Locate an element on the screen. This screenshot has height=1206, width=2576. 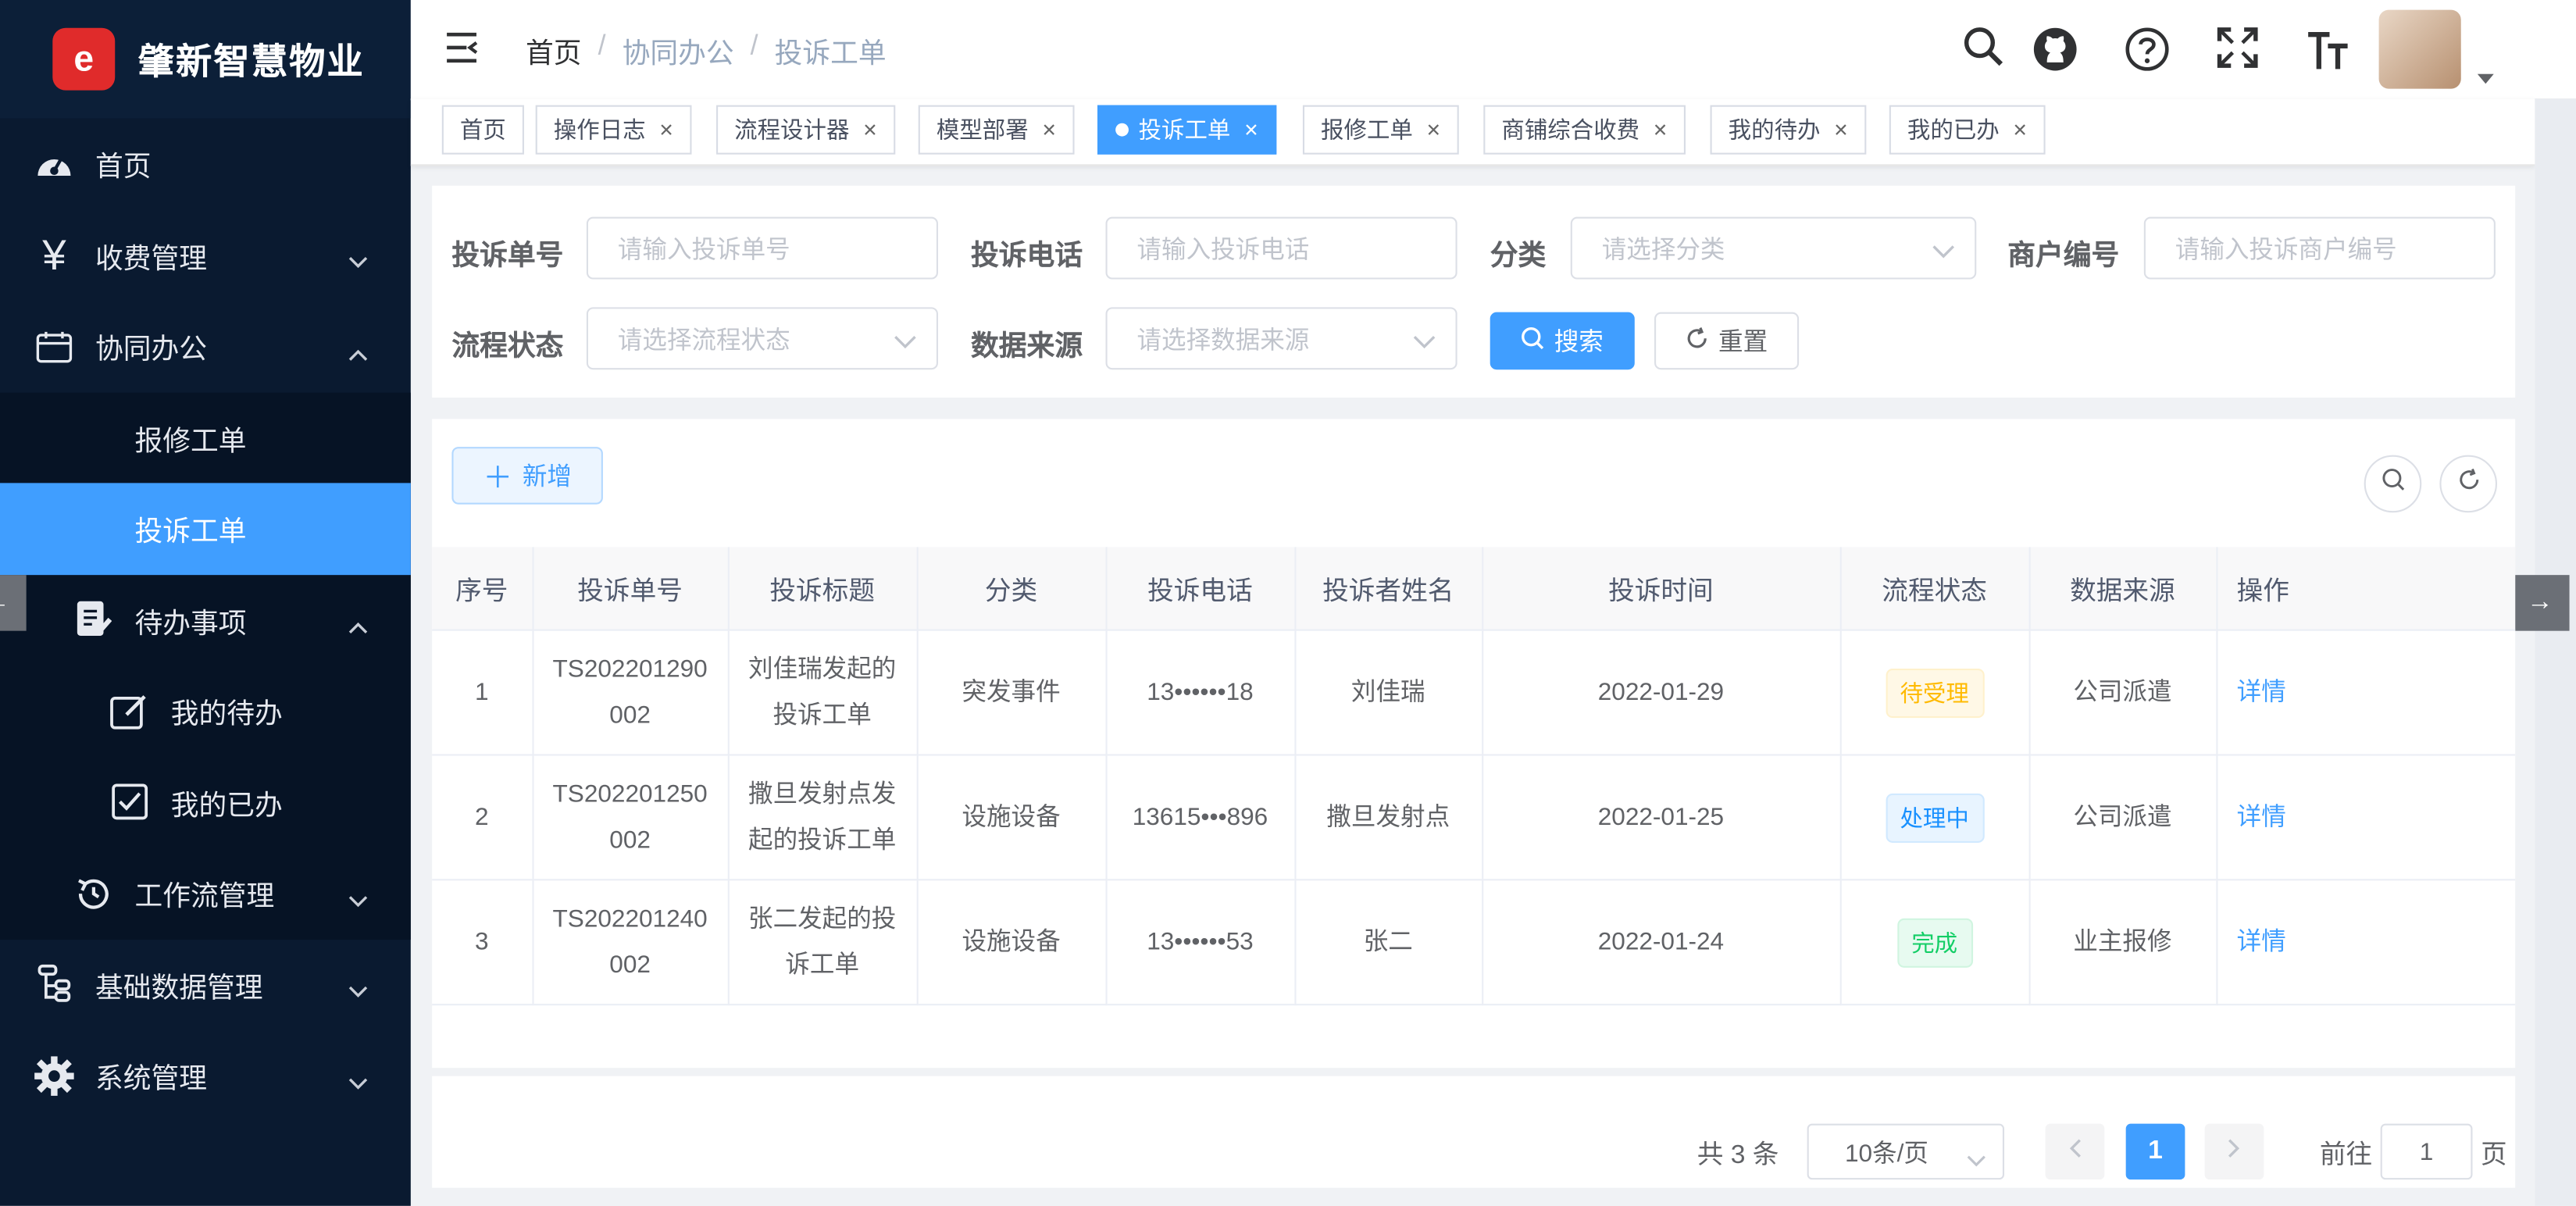
page-number-button: 1 is located at coordinates (2155, 1151).